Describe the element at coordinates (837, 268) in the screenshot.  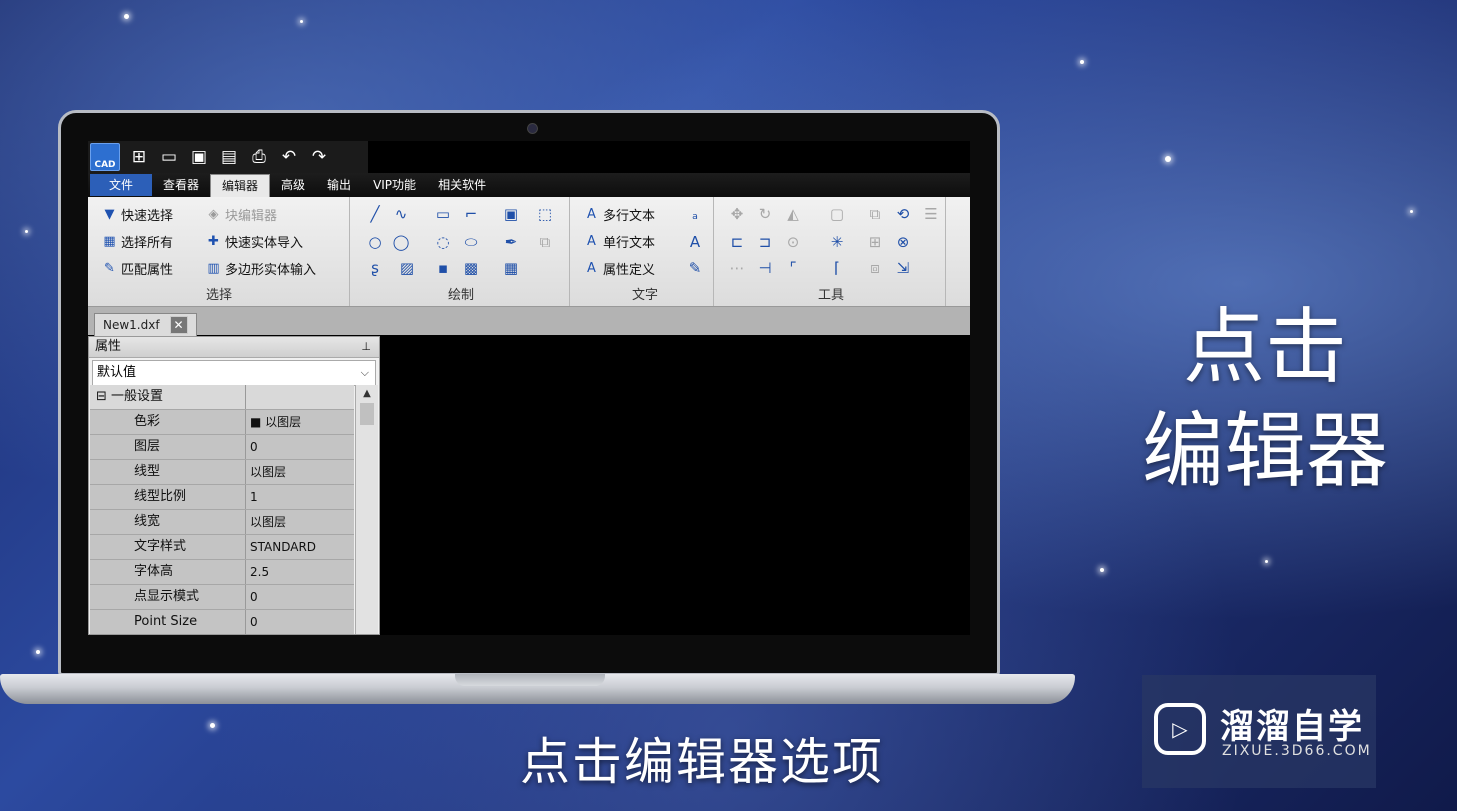
I see `chamfer-icon: ⌈` at that location.